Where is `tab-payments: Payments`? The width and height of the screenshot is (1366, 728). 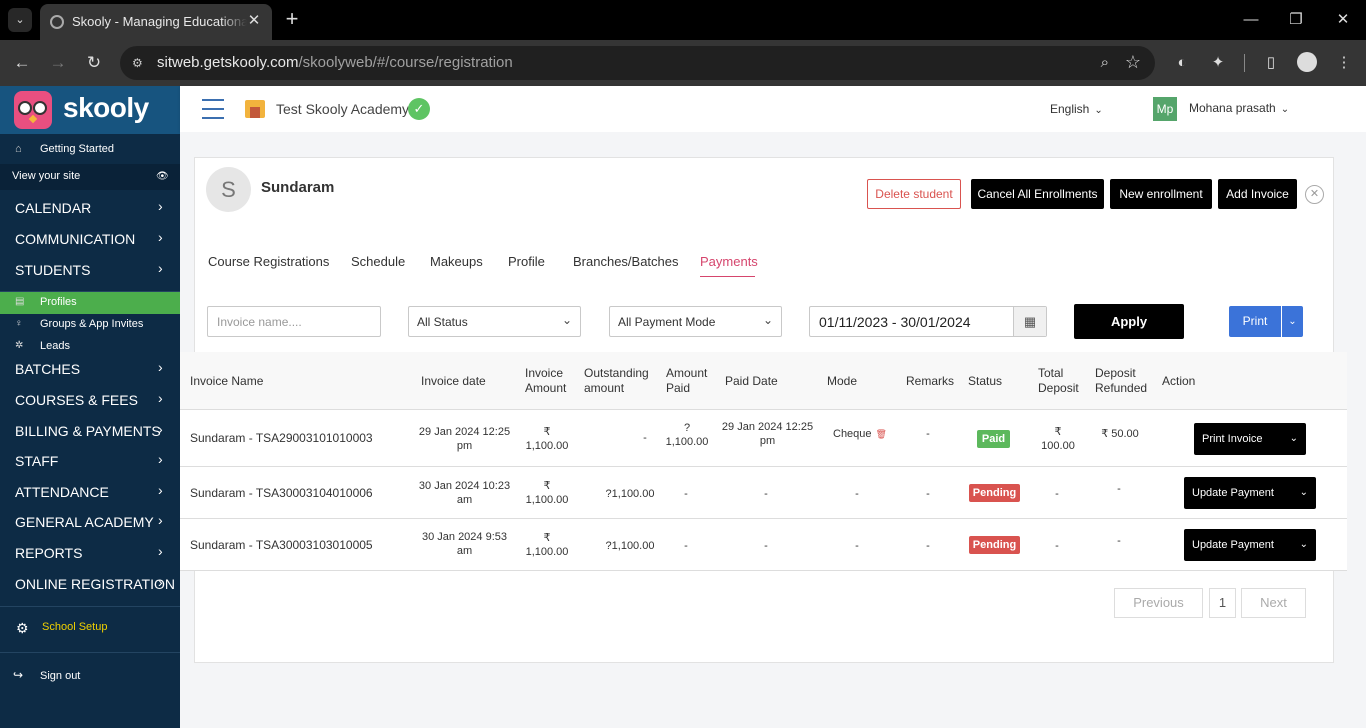 tab-payments: Payments is located at coordinates (729, 261).